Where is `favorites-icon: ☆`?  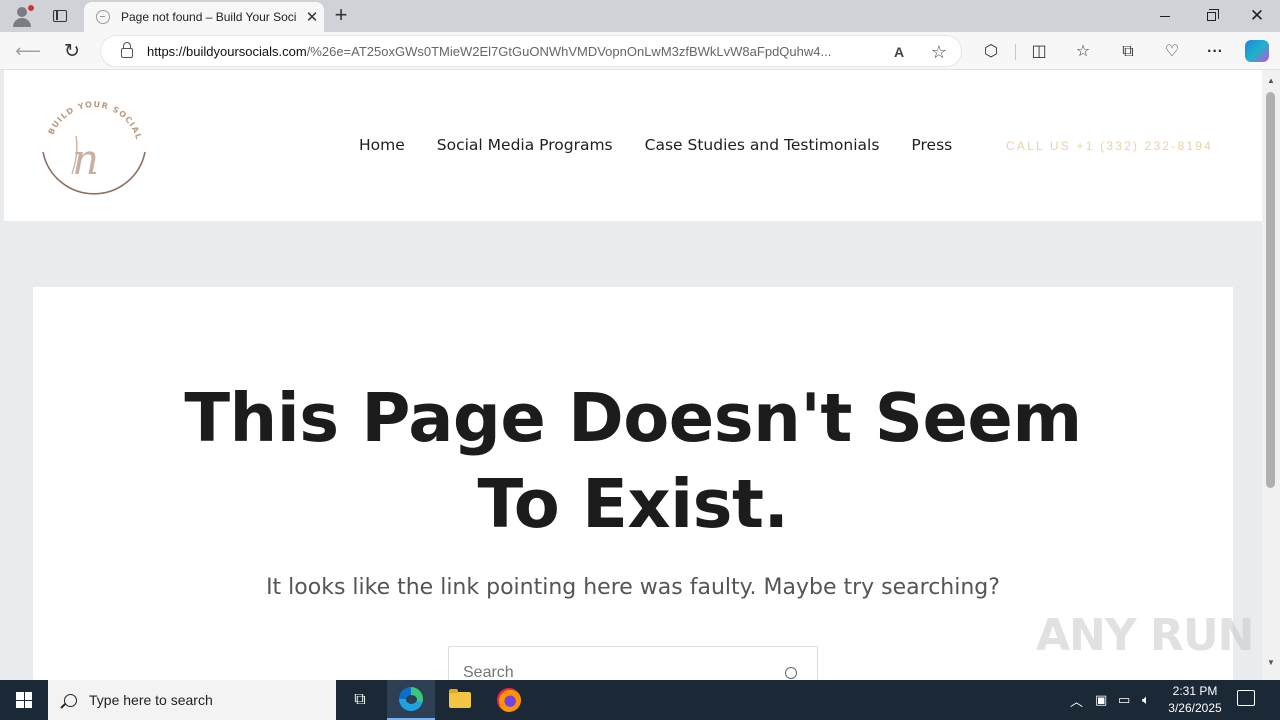 favorites-icon: ☆ is located at coordinates (1083, 52).